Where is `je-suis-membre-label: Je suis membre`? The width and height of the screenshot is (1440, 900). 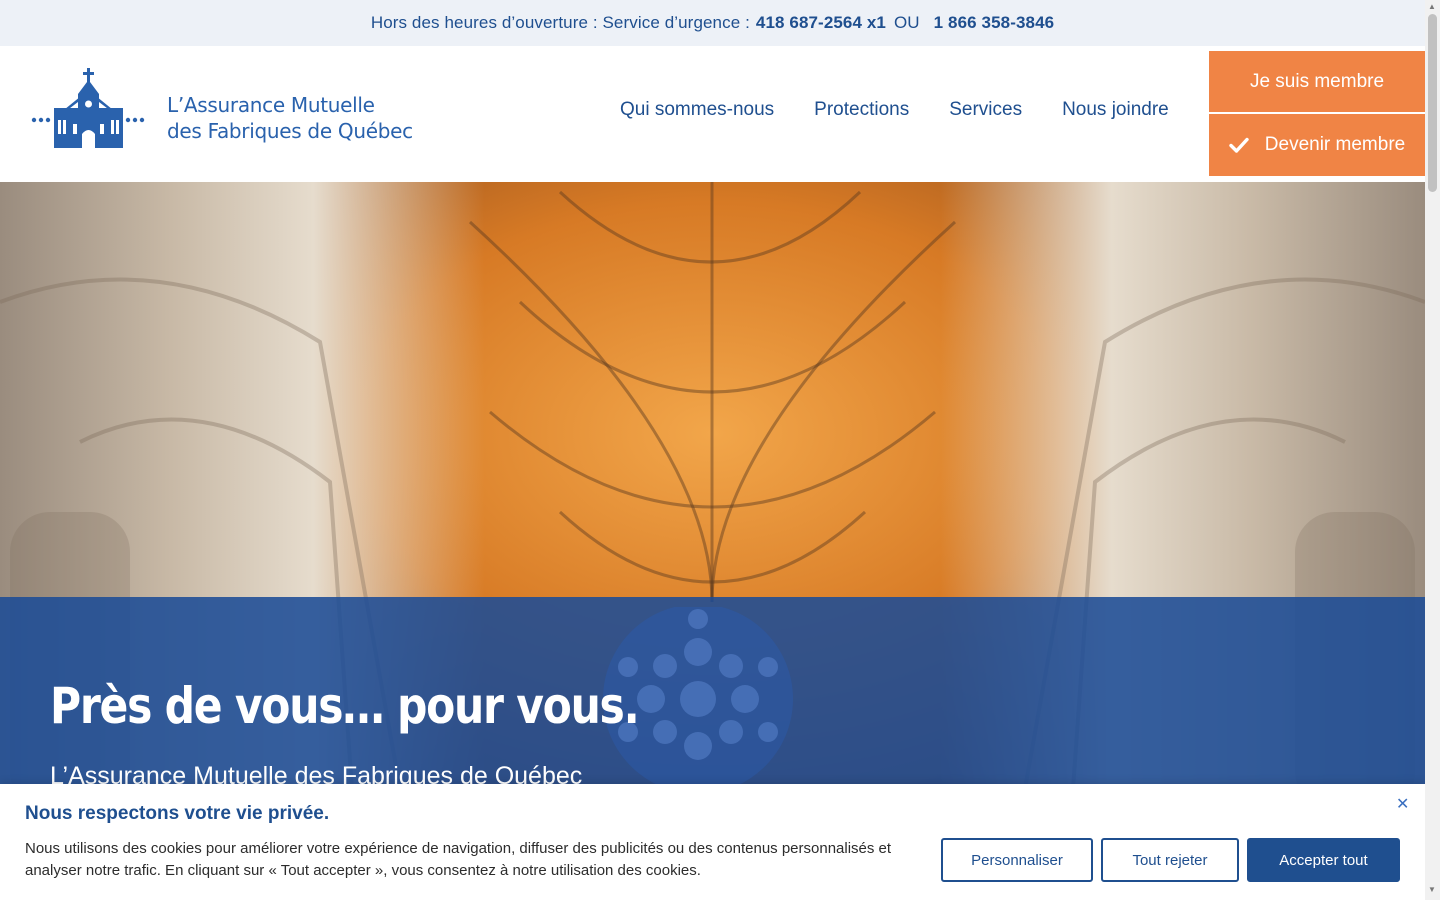 je-suis-membre-label: Je suis membre is located at coordinates (1317, 81).